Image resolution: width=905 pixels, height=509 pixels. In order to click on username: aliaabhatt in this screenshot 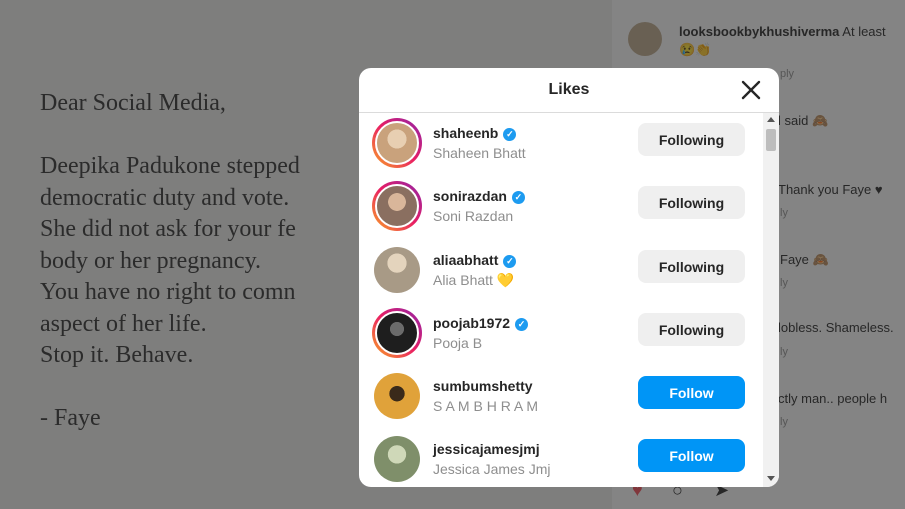, I will do `click(465, 260)`.